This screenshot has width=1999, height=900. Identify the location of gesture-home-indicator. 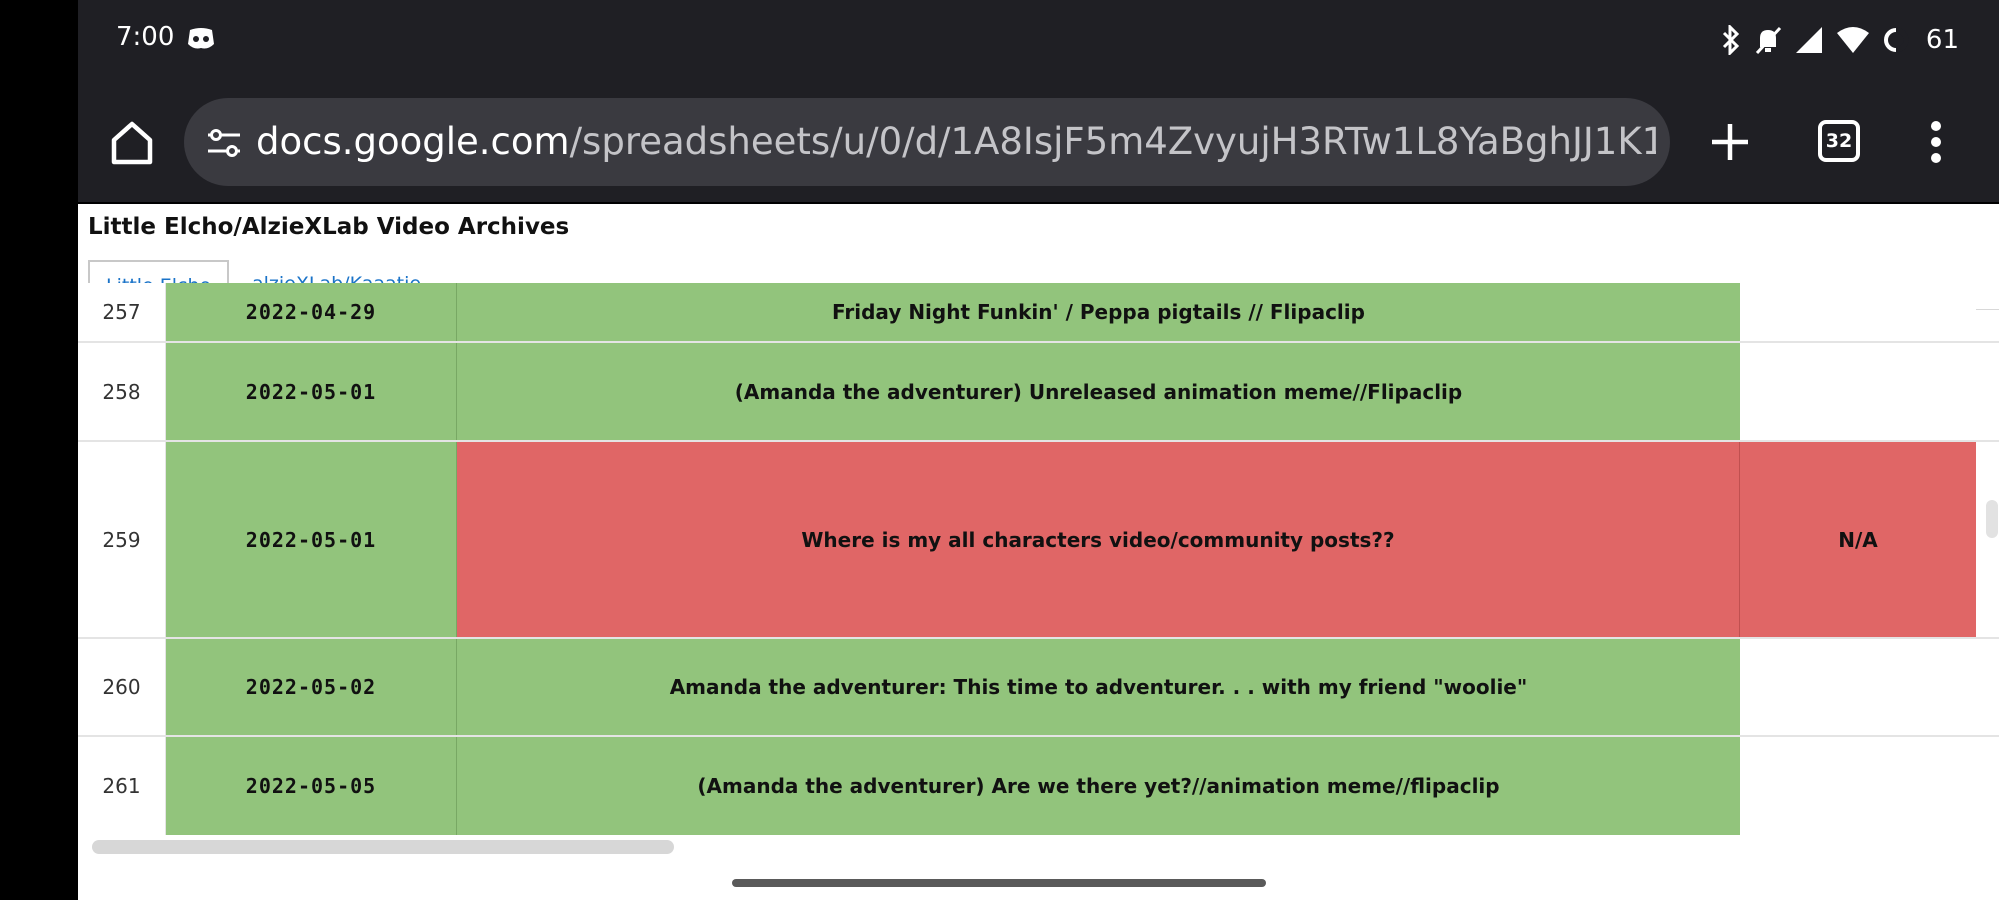
(999, 883).